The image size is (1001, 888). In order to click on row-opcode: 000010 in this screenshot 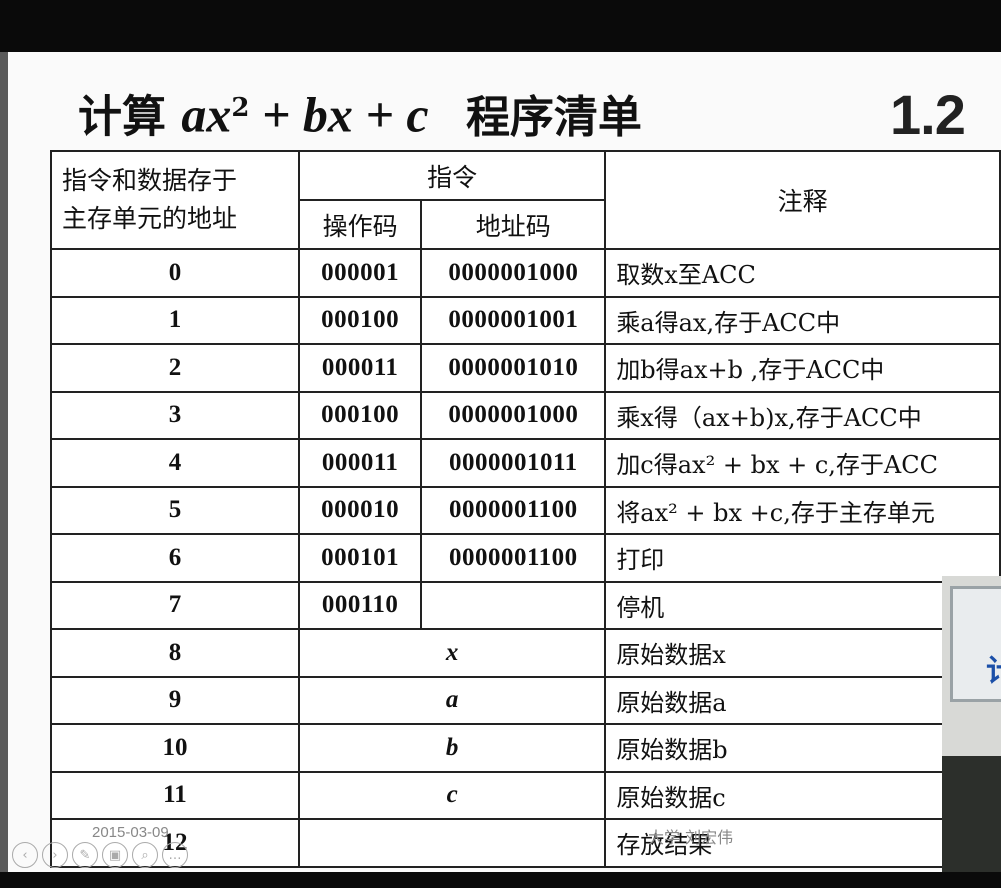, I will do `click(360, 510)`.